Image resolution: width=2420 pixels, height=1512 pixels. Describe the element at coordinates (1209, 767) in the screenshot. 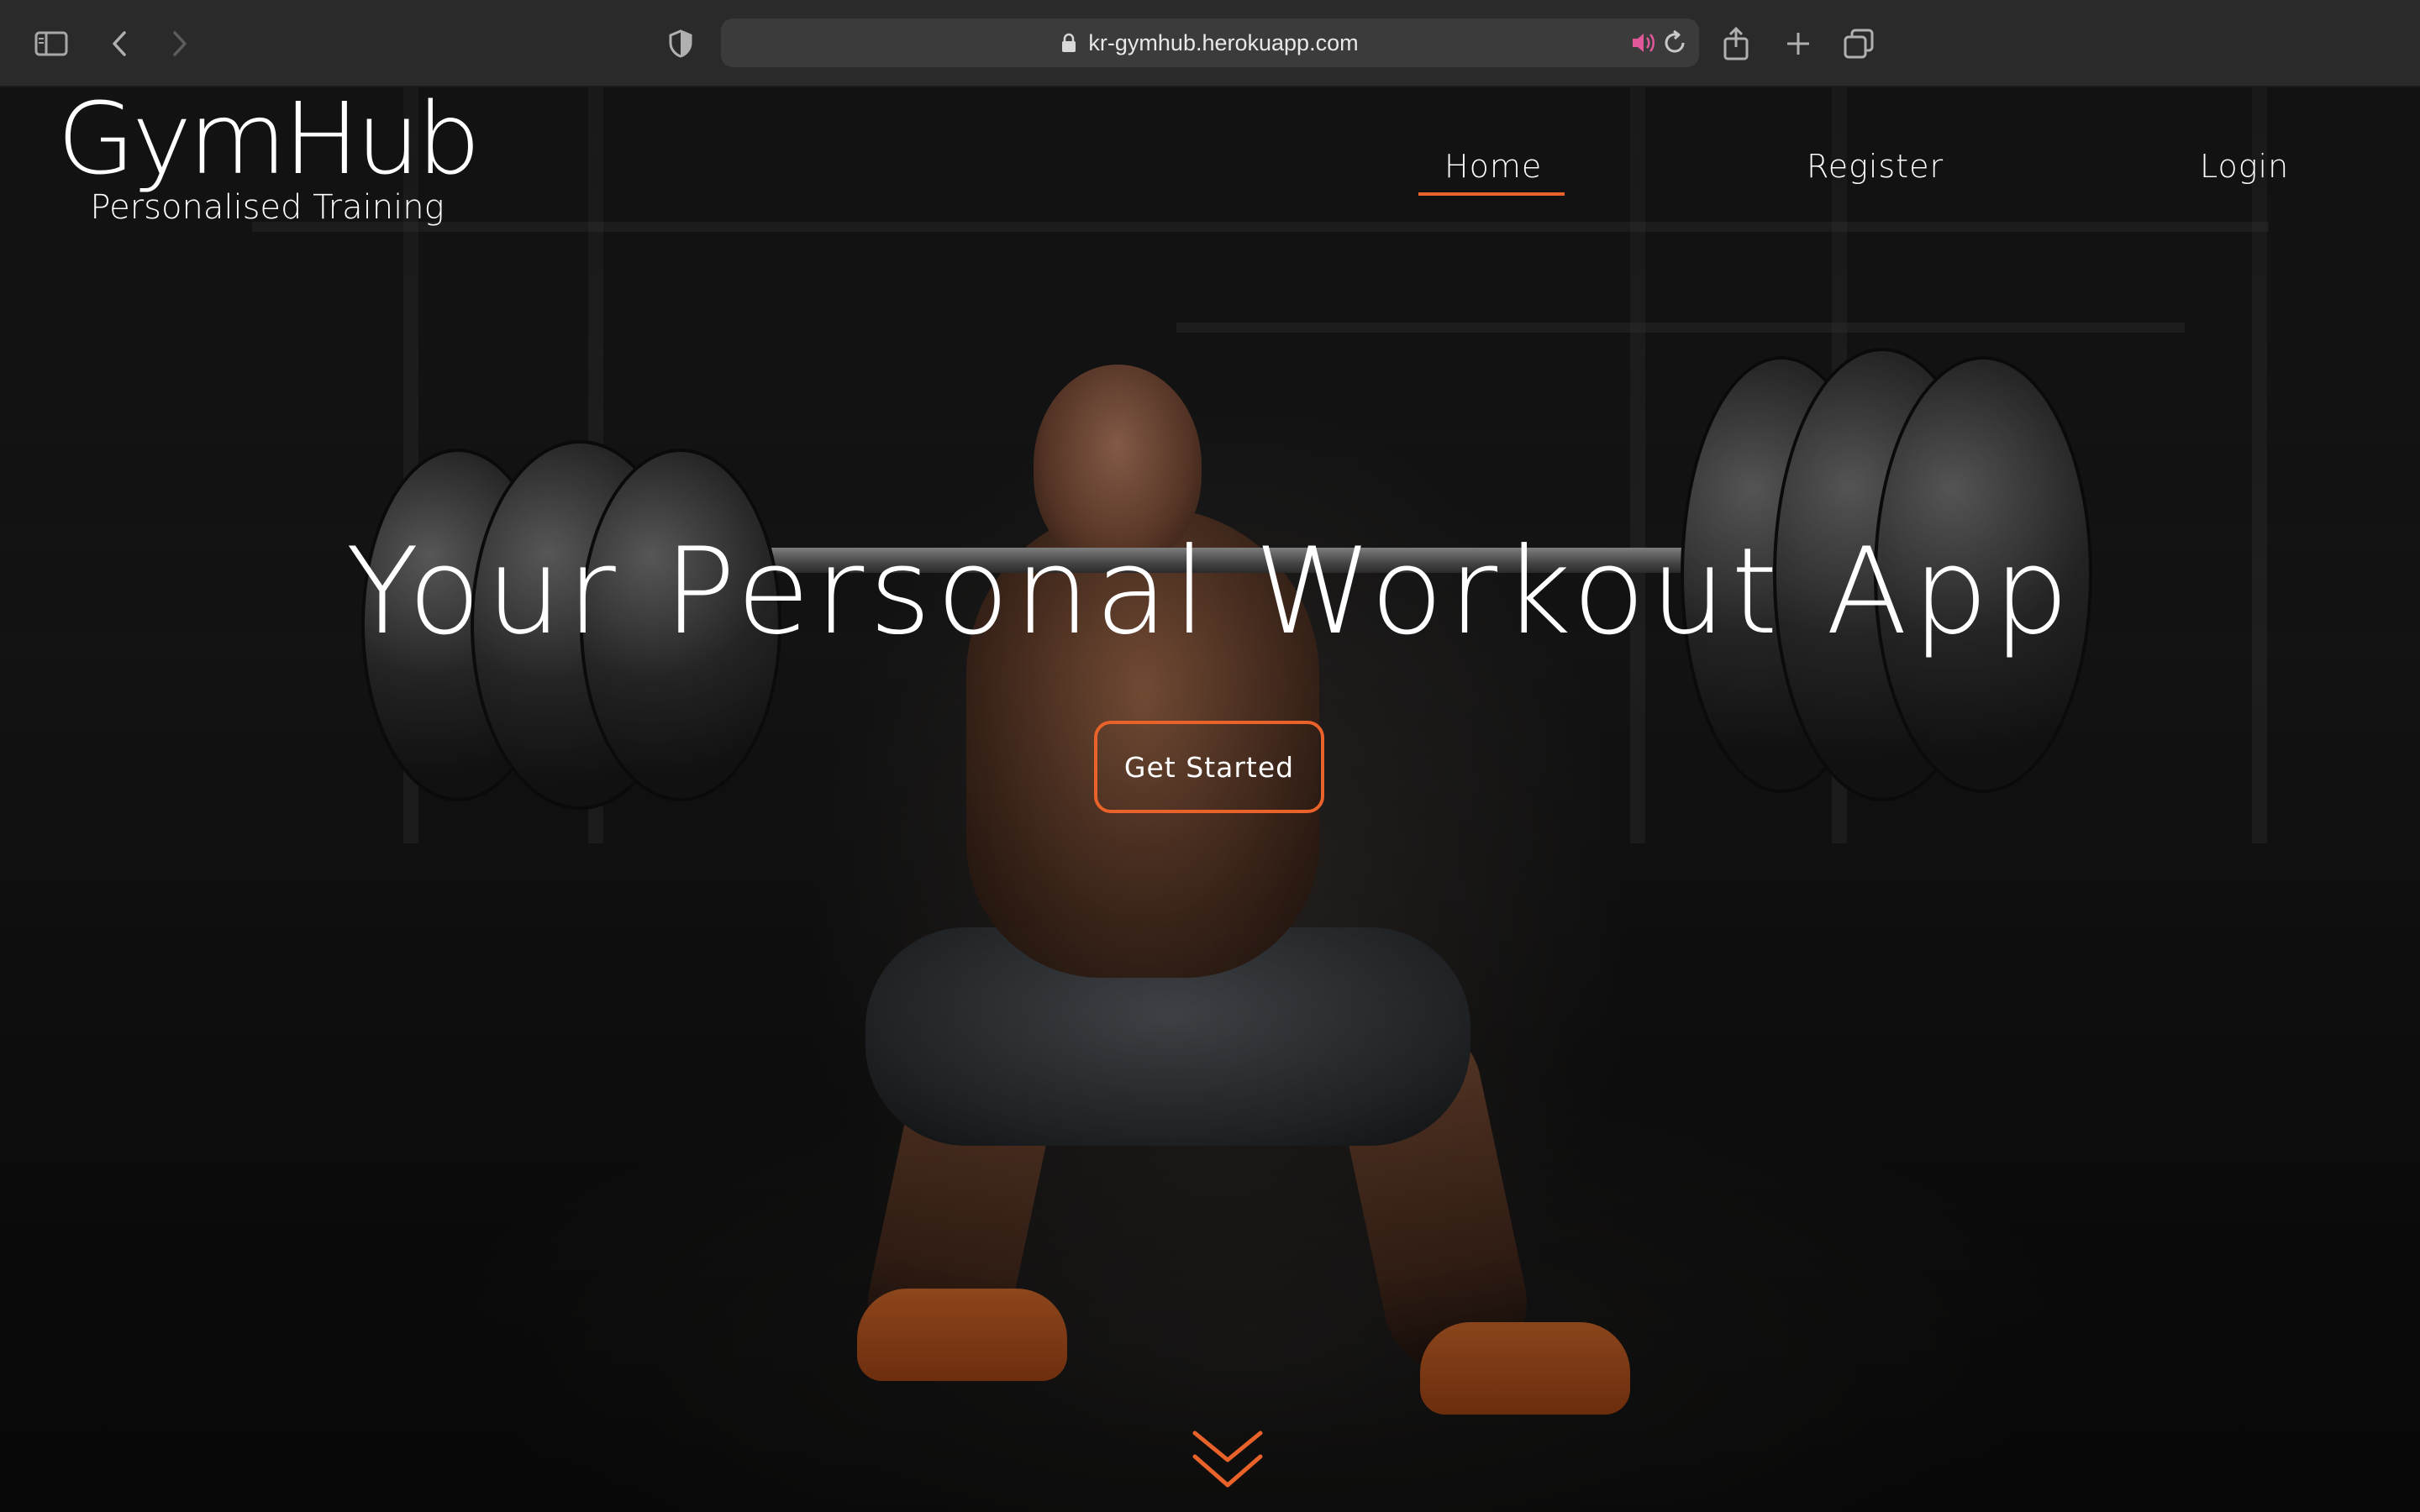

I see `get-started-button: Get Started` at that location.